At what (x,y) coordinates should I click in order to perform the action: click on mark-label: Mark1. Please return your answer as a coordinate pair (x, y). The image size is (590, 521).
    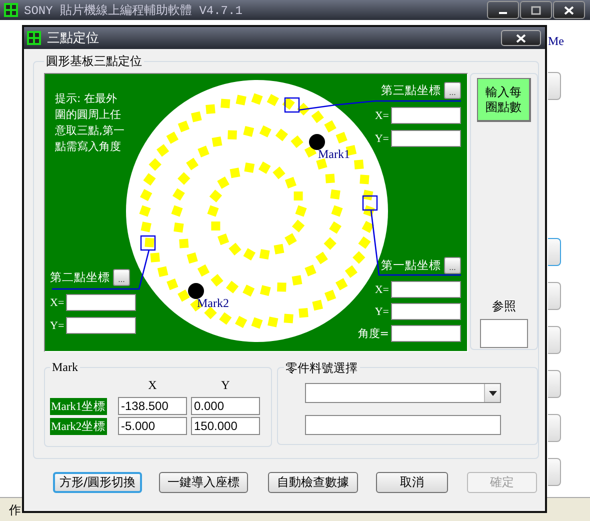
    Looking at the image, I should click on (334, 154).